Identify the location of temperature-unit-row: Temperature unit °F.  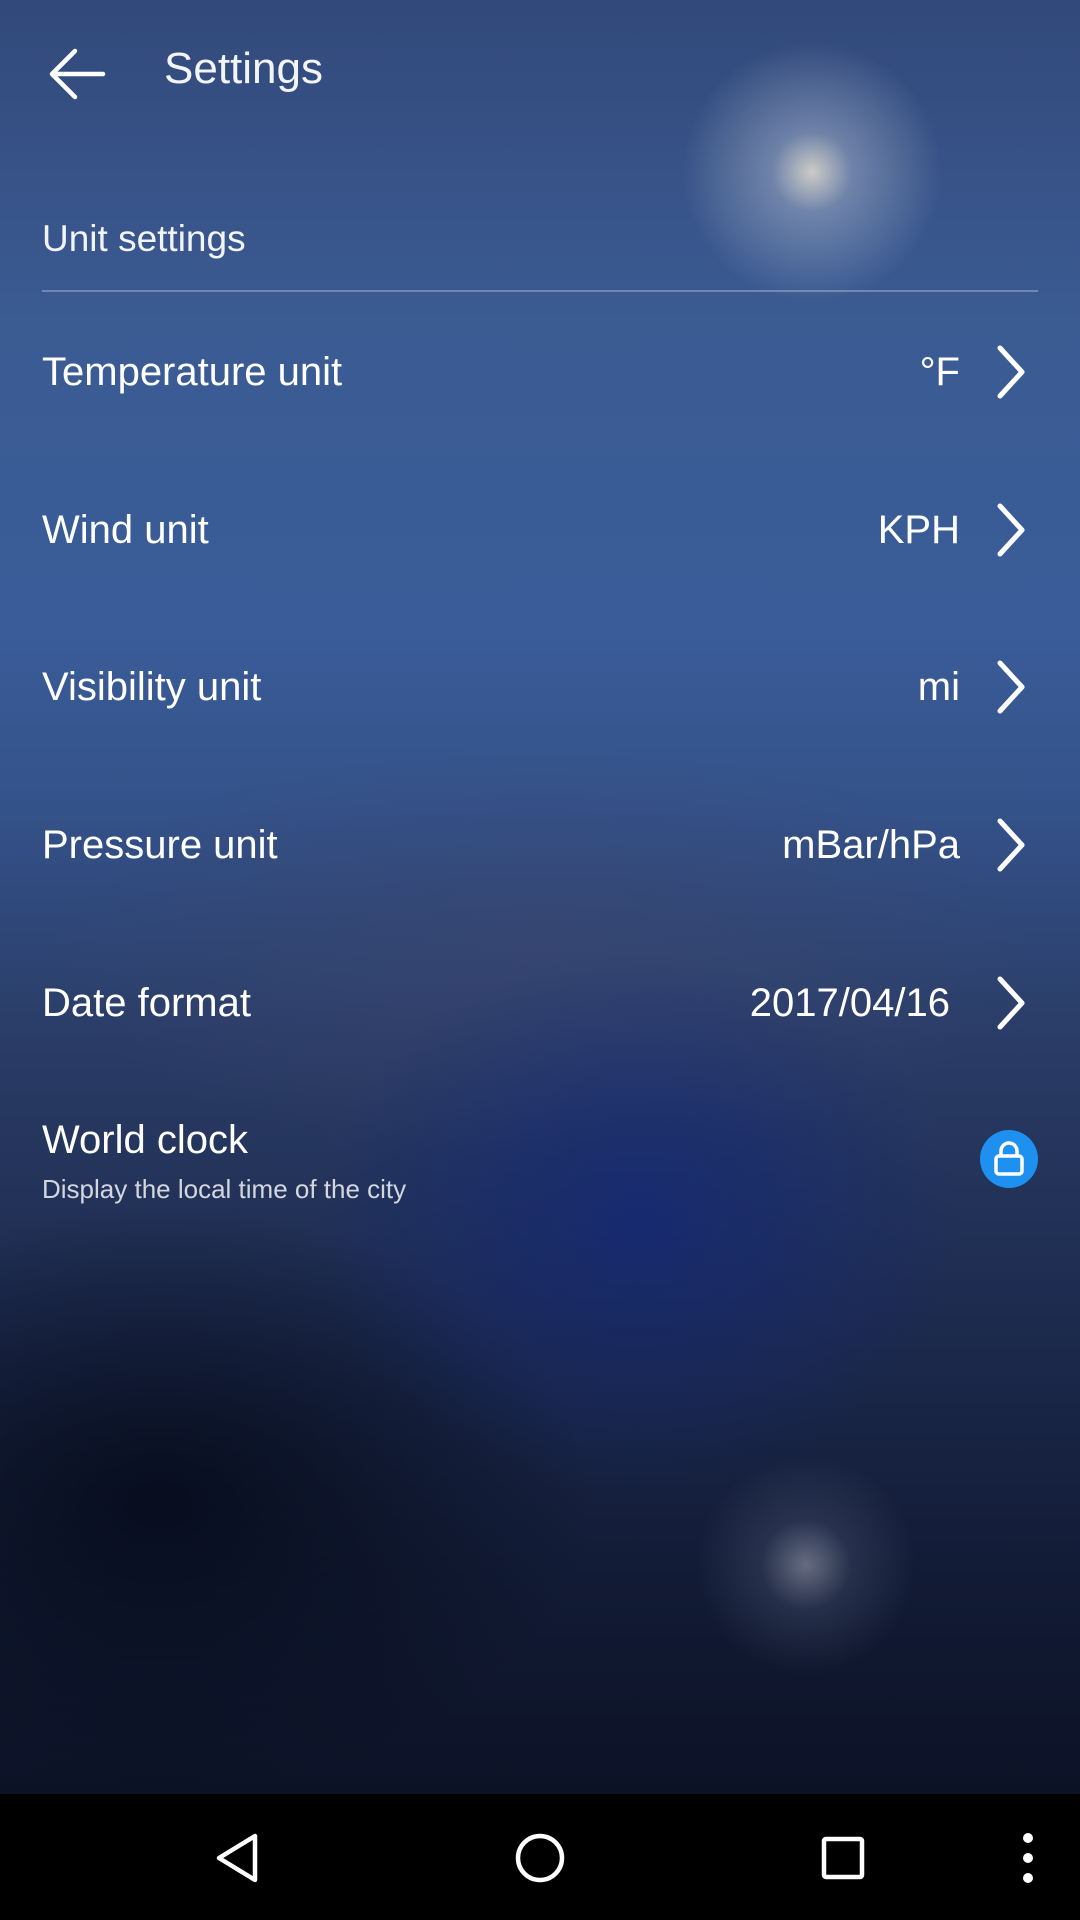
(540, 372).